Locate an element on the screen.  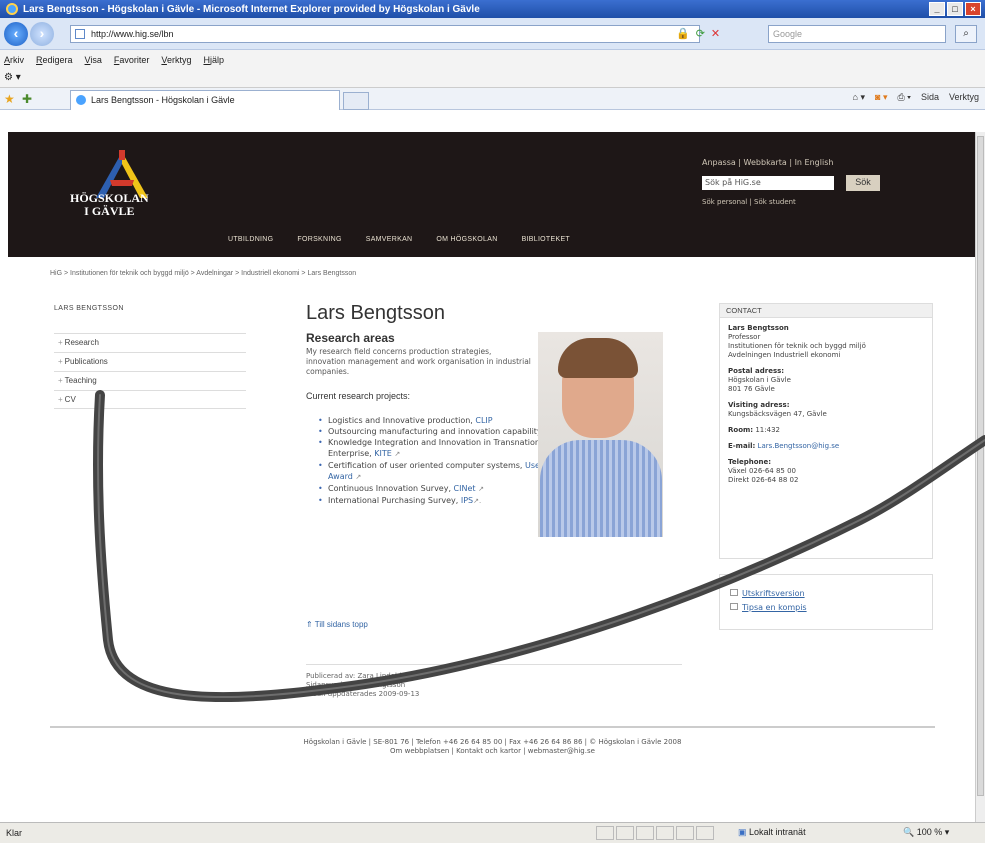
nav-samverkan: SAMVERKAN is located at coordinates (389, 239).